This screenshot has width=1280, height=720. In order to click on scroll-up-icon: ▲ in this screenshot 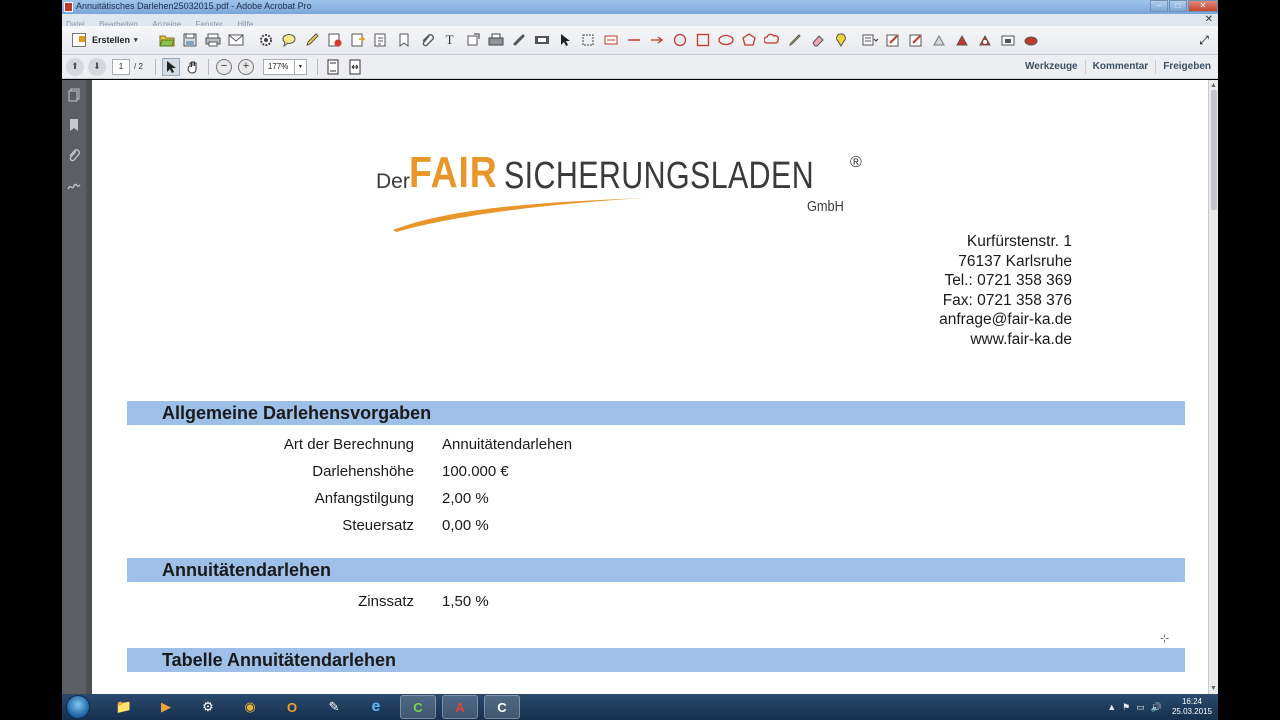, I will do `click(1213, 85)`.